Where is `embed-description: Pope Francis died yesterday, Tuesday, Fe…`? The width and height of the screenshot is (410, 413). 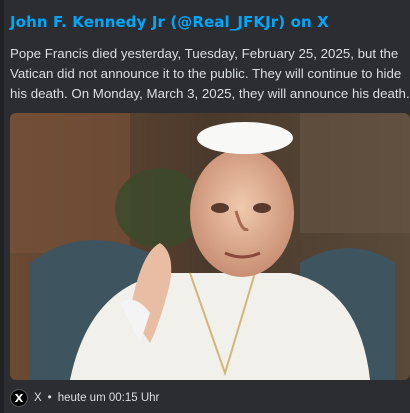 embed-description: Pope Francis died yesterday, Tuesday, Fe… is located at coordinates (210, 73).